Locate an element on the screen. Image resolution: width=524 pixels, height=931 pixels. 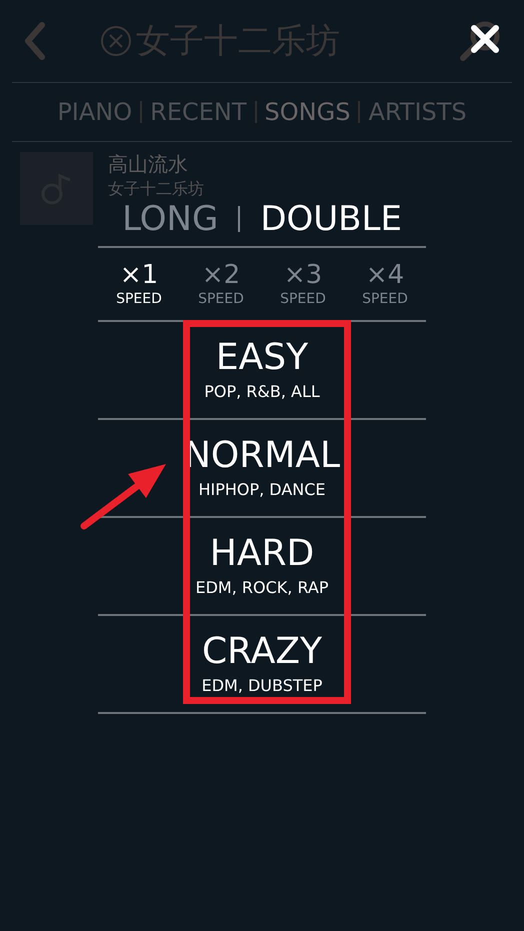
search-icon is located at coordinates (480, 41).